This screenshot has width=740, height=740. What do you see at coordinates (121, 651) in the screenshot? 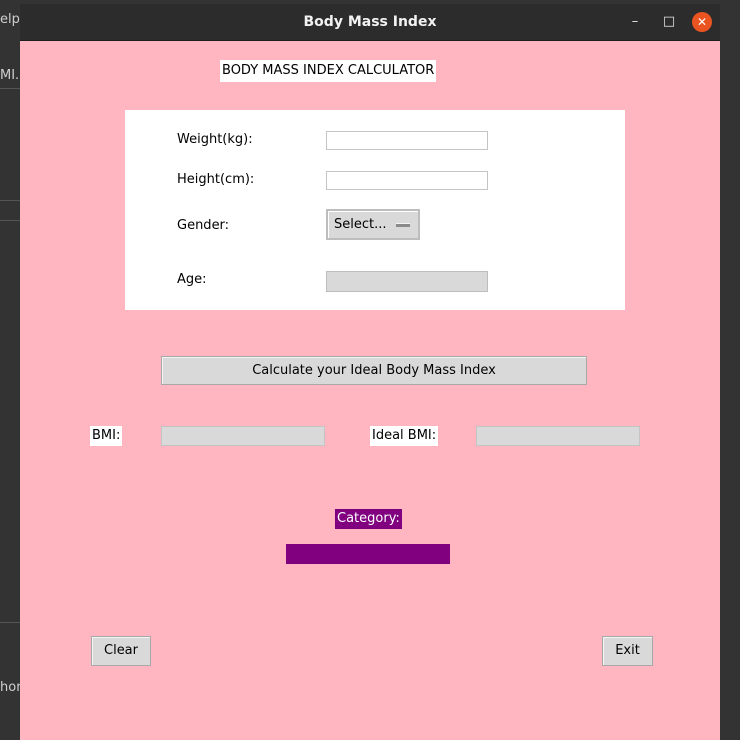
I see `clear-button: Clear` at bounding box center [121, 651].